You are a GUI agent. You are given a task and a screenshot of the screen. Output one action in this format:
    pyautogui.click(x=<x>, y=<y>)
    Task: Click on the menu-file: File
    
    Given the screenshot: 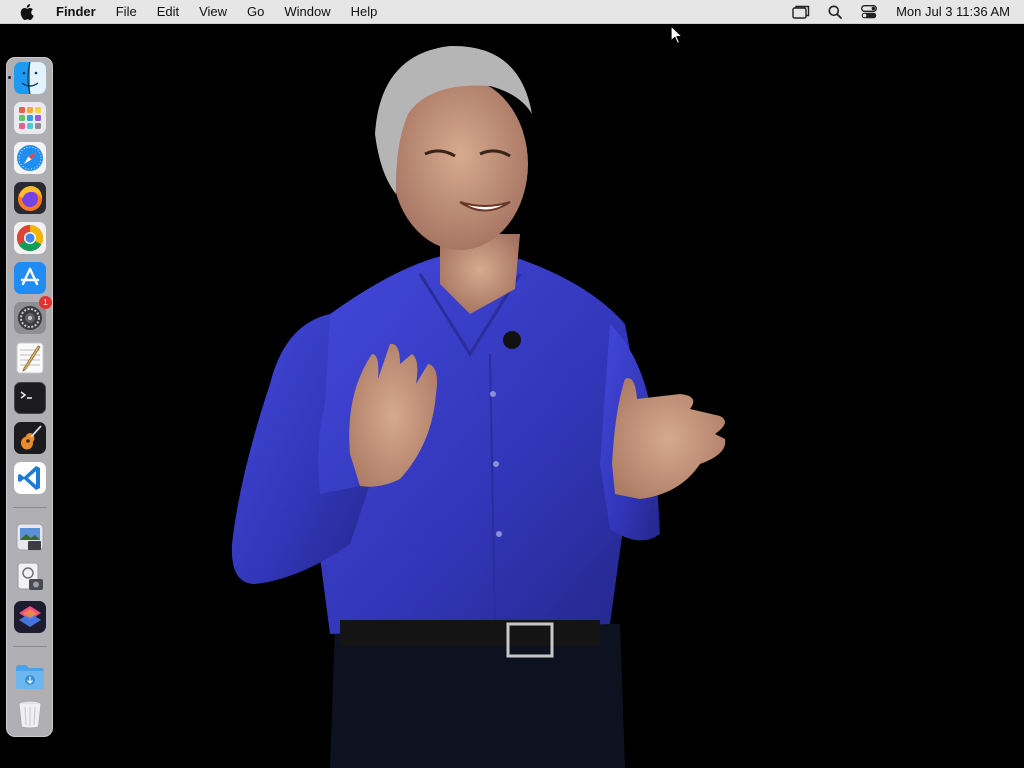 What is the action you would take?
    pyautogui.click(x=126, y=12)
    